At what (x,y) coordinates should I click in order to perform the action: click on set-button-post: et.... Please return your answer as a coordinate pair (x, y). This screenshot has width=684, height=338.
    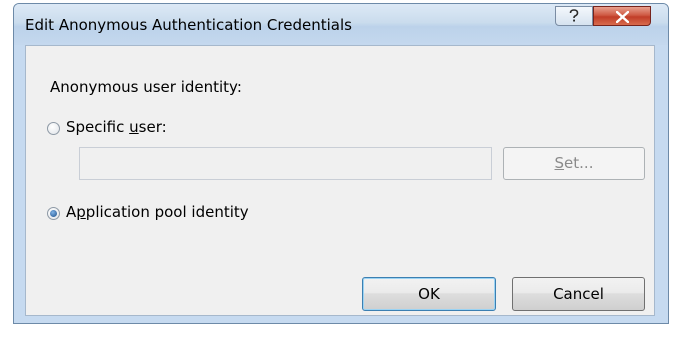
    Looking at the image, I should click on (579, 163).